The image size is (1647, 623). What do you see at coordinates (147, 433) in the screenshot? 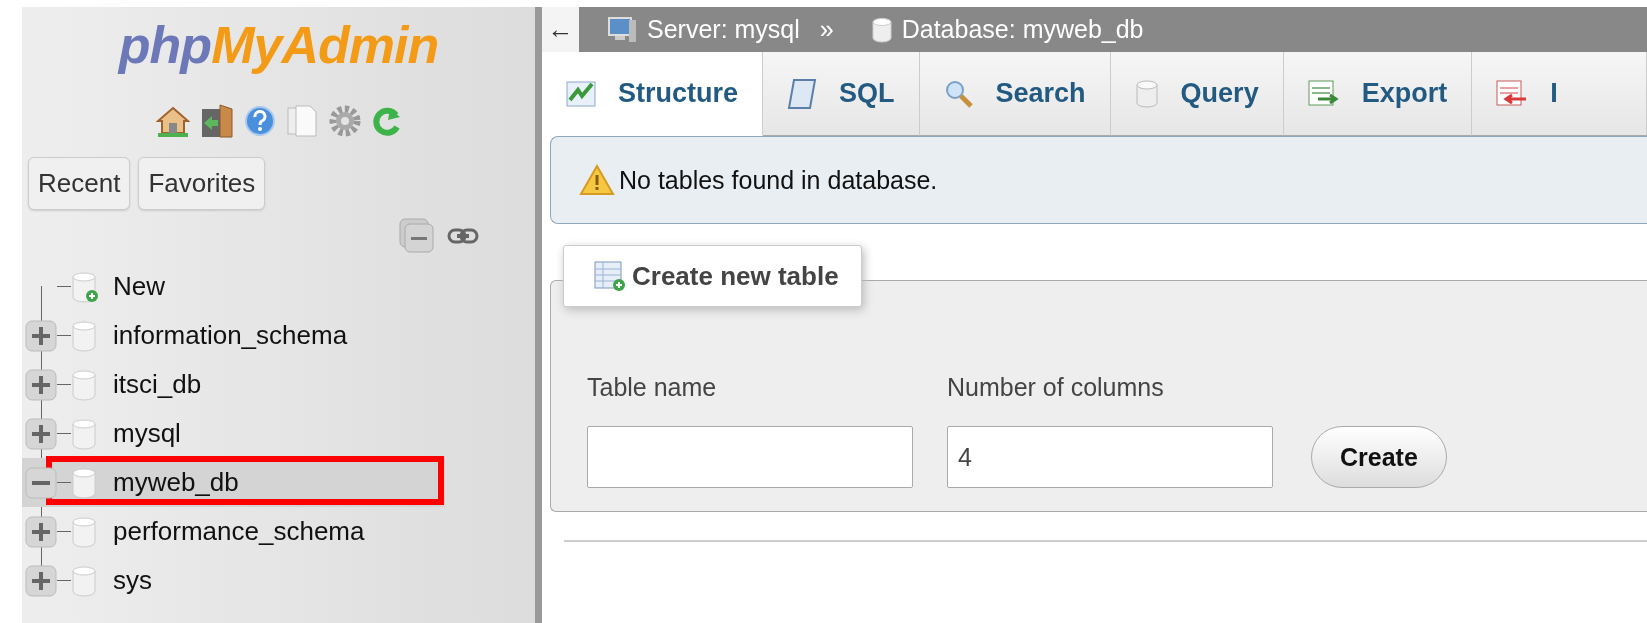
I see `database-link: mysql` at bounding box center [147, 433].